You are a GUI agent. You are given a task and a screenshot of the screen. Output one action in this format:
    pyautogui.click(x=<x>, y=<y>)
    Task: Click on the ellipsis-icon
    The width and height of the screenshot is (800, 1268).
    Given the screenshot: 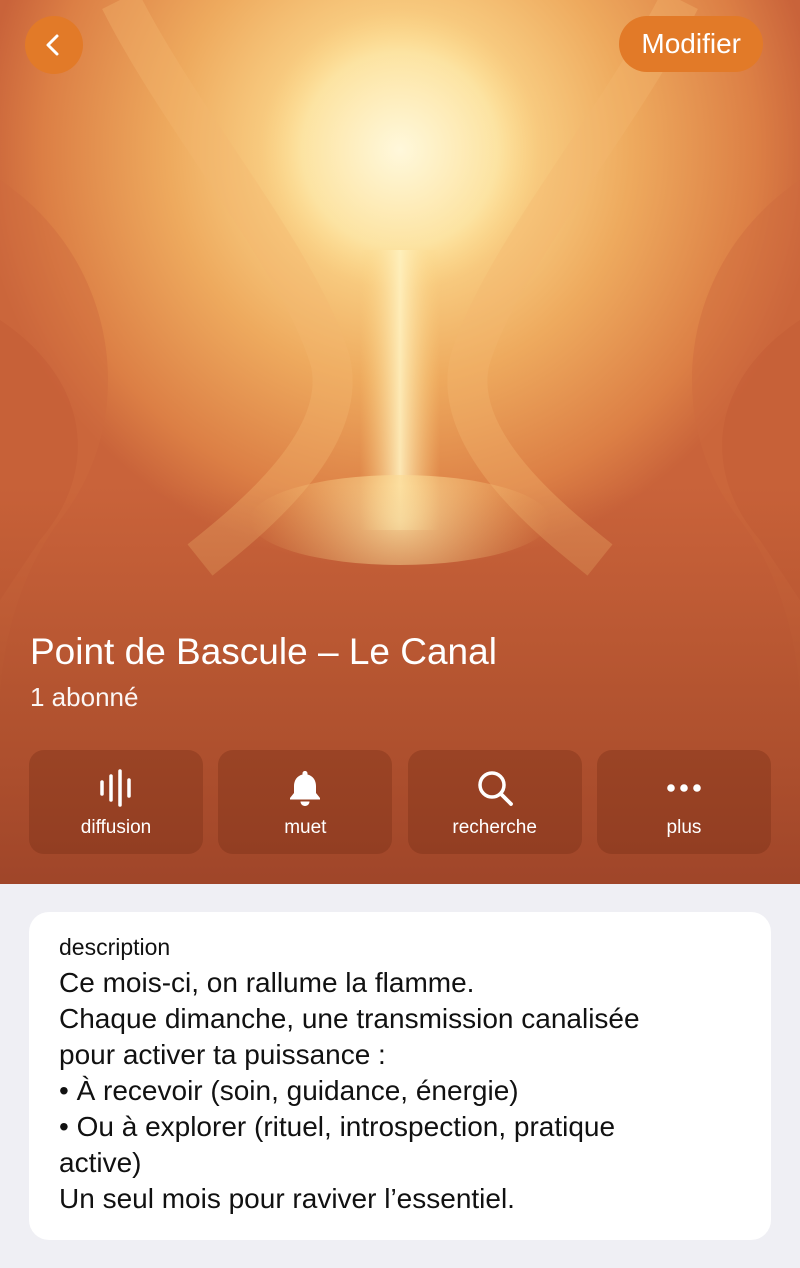 What is the action you would take?
    pyautogui.click(x=684, y=788)
    